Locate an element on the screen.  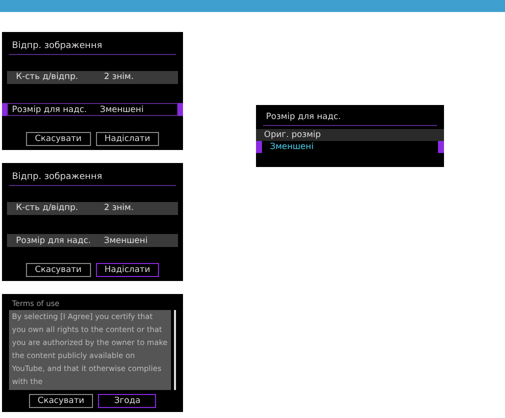
screen-button: Згода is located at coordinates (127, 401).